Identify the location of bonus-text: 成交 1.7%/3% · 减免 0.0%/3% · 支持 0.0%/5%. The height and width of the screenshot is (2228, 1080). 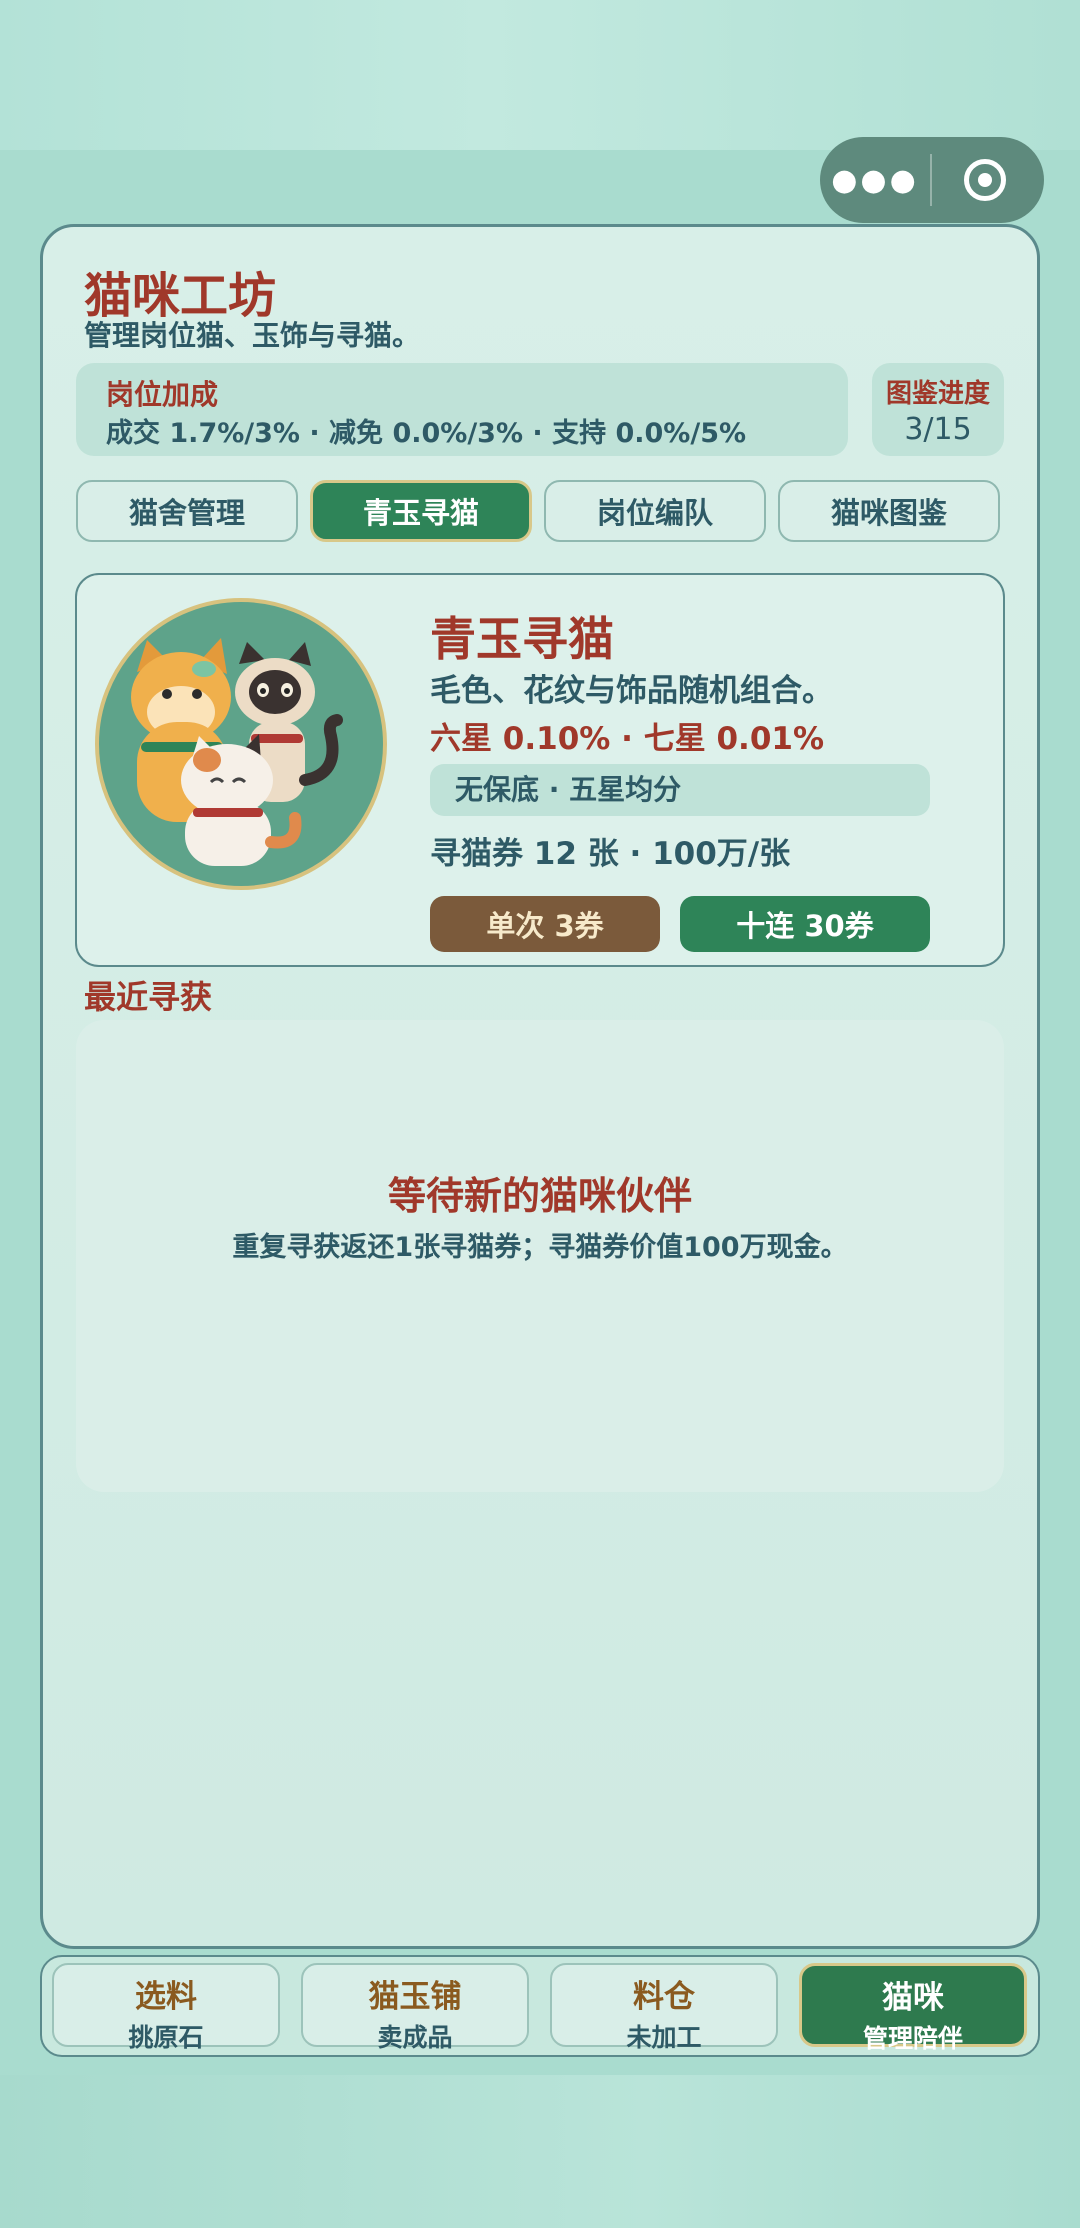
(426, 433).